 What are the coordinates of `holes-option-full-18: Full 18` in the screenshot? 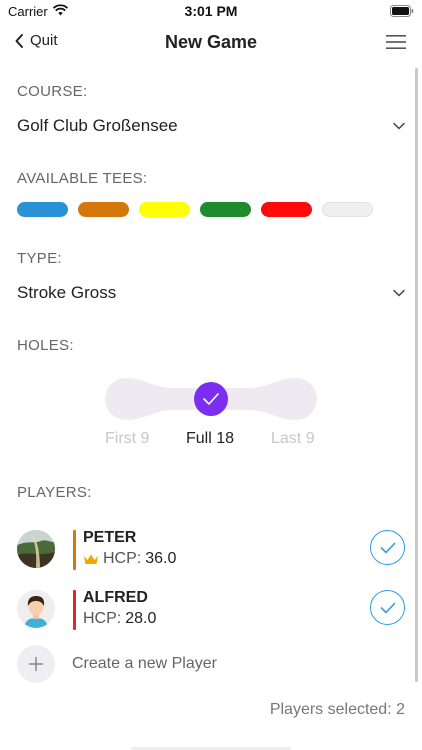 It's located at (210, 439).